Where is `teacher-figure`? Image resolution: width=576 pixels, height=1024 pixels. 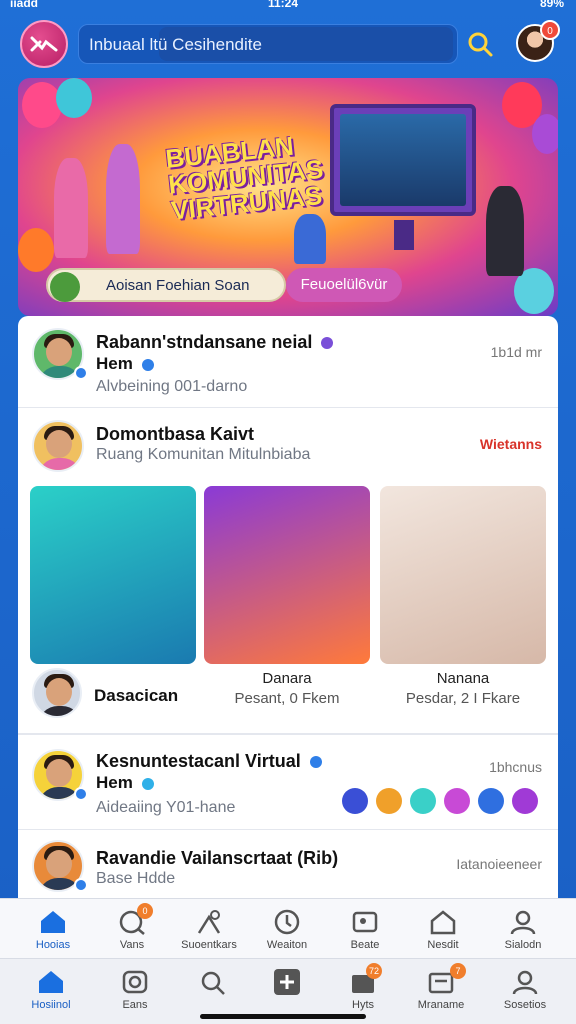
teacher-figure is located at coordinates (505, 231).